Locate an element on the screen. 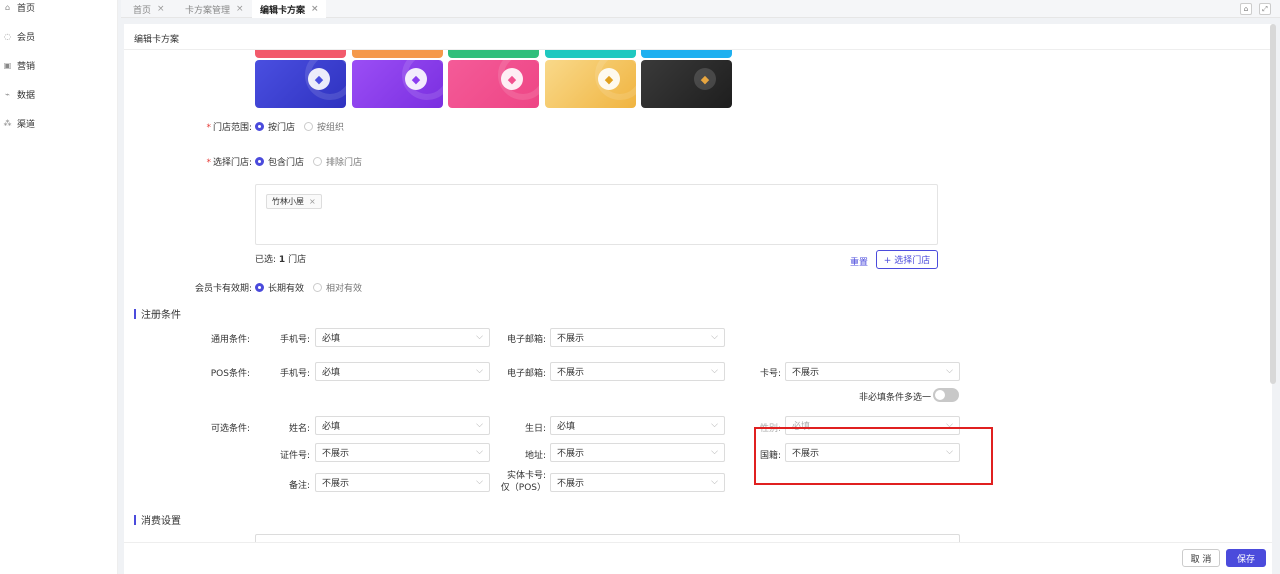  validity-label: 会员卡有效期: is located at coordinates (223, 289).